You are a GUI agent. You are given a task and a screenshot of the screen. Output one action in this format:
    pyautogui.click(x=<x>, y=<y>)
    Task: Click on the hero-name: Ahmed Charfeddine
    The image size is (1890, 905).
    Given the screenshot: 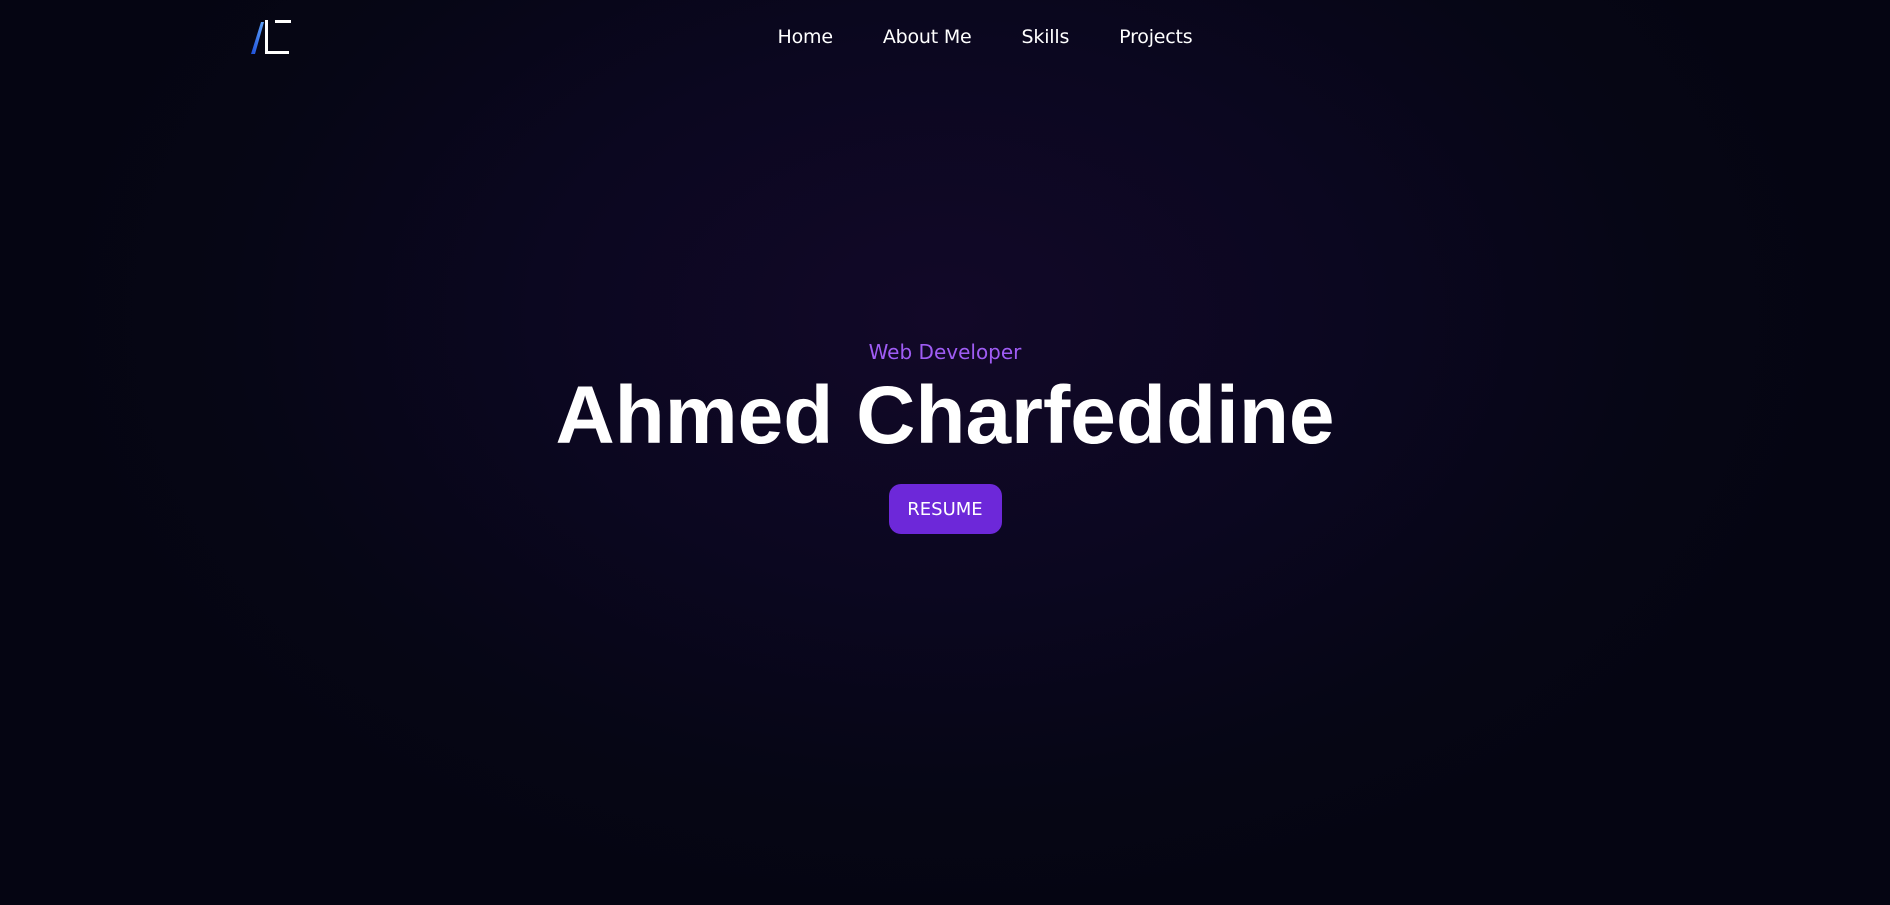 What is the action you would take?
    pyautogui.click(x=945, y=415)
    